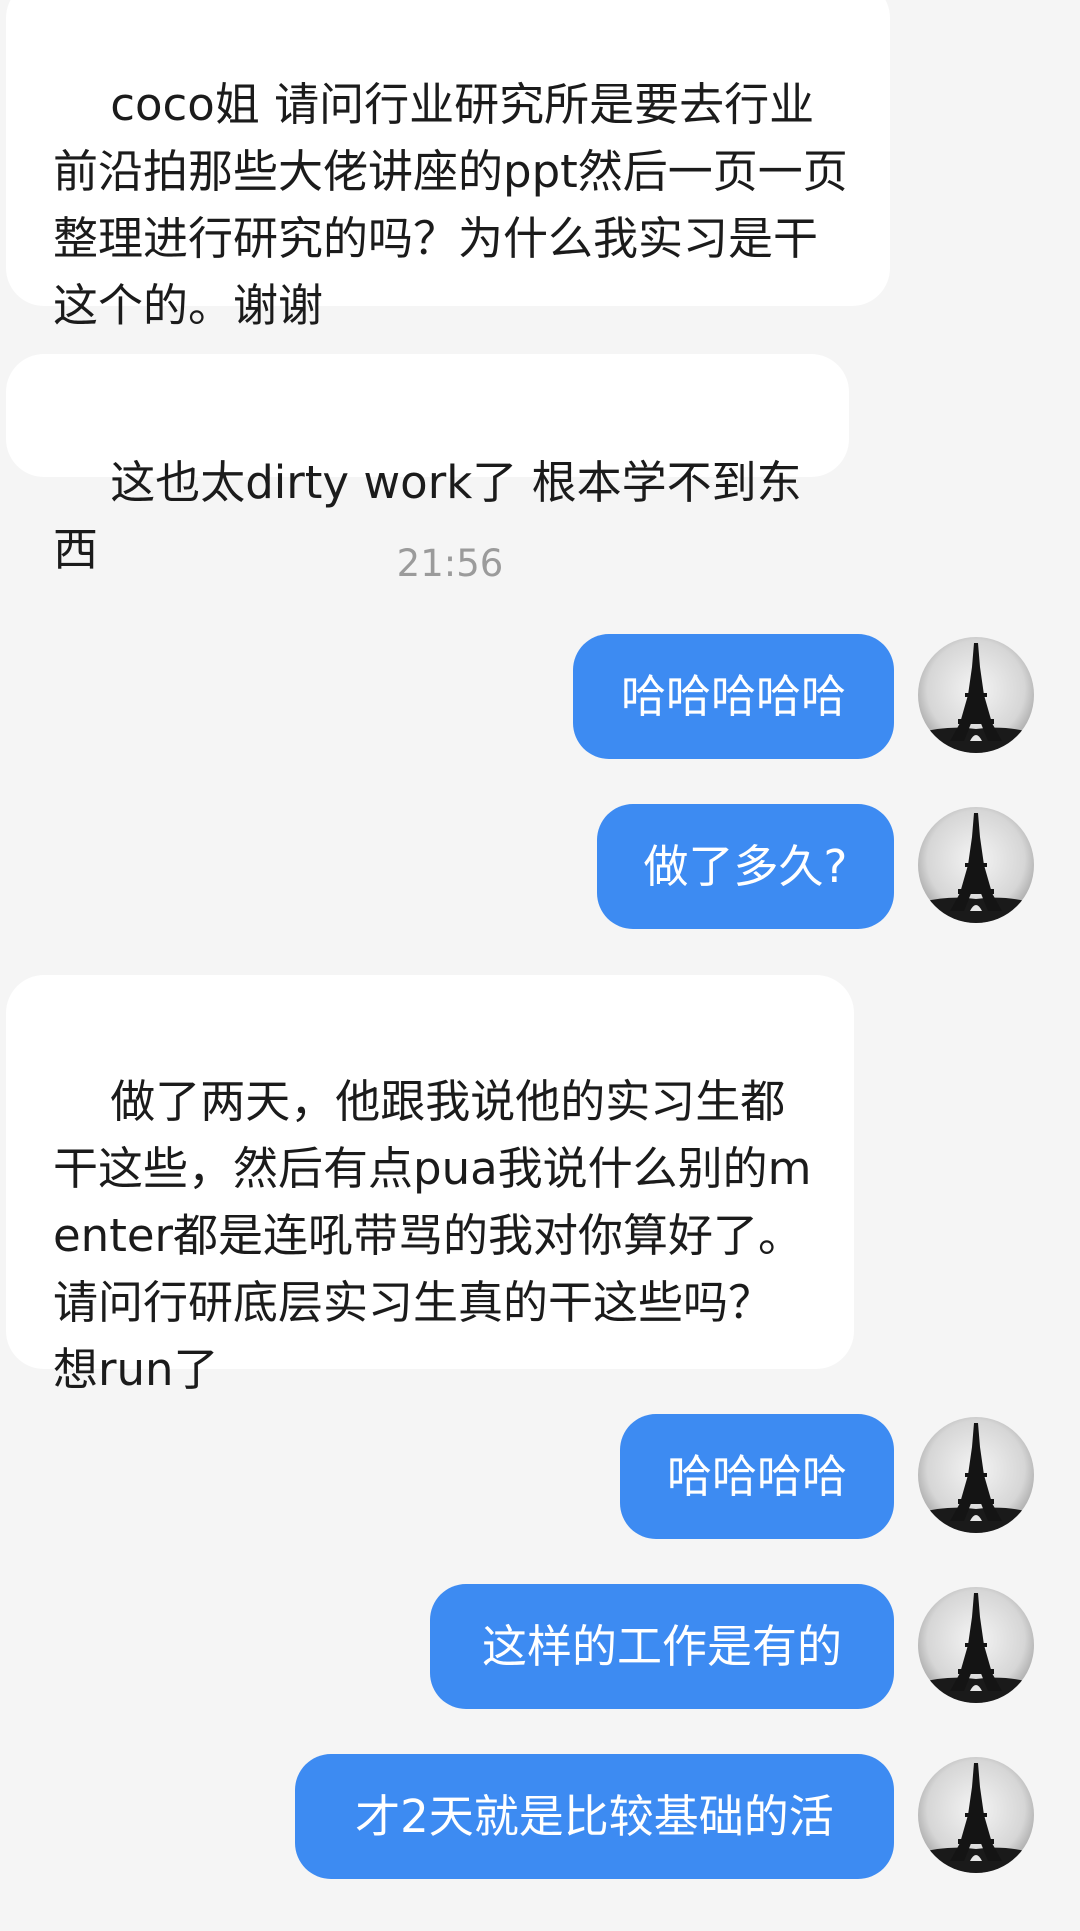 The image size is (1080, 1931). I want to click on outgoing-message: 哈哈哈哈哈, so click(733, 696).